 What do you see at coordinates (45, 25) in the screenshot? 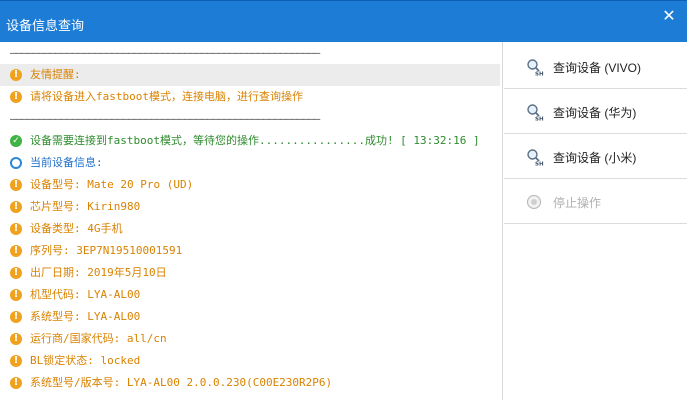
I see `window-title: 设备信息查询` at bounding box center [45, 25].